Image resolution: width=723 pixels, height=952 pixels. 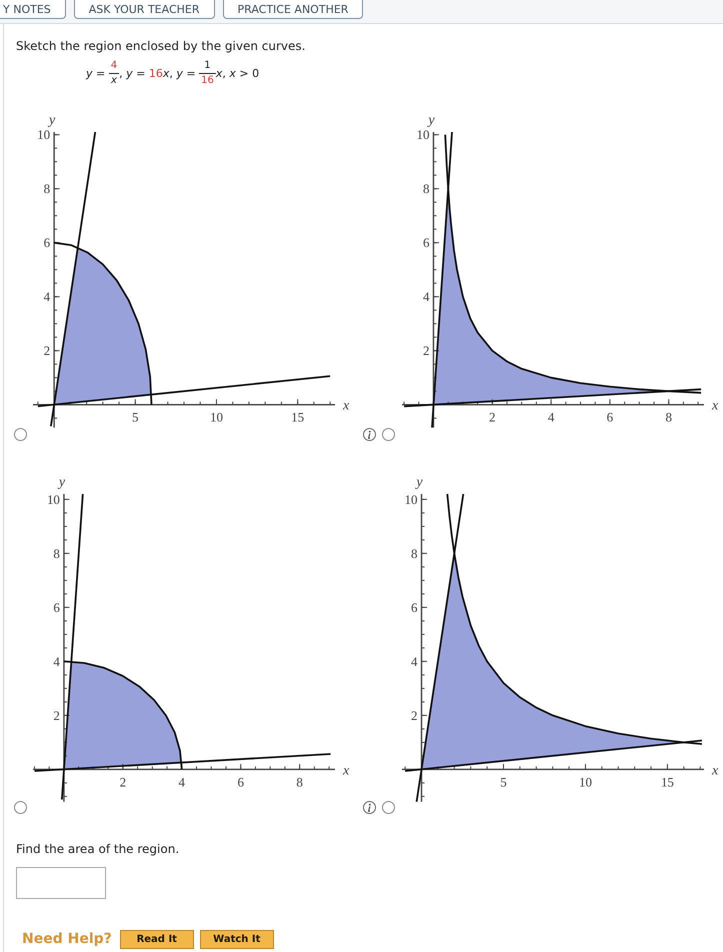 I want to click on header-button: PRACTICE ANOTHER, so click(x=293, y=9).